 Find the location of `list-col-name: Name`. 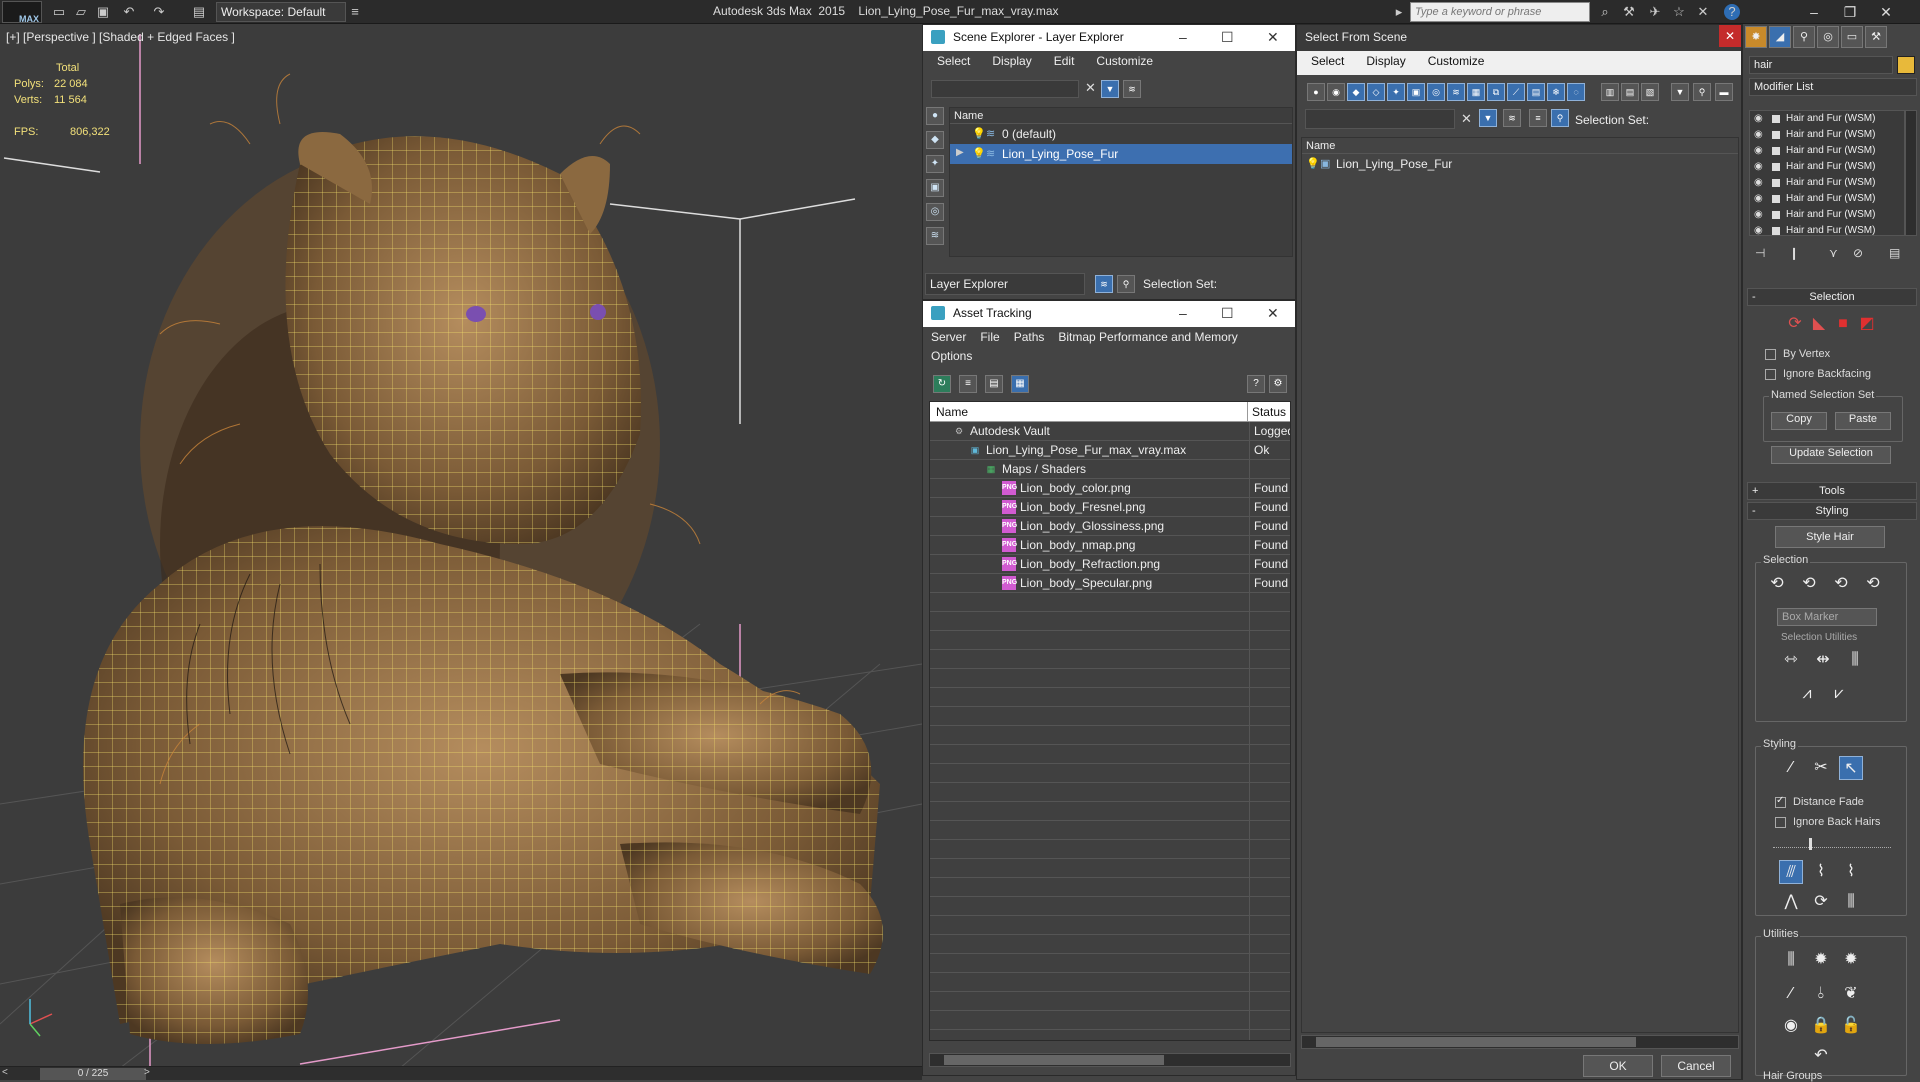

list-col-name: Name is located at coordinates (1520, 146).